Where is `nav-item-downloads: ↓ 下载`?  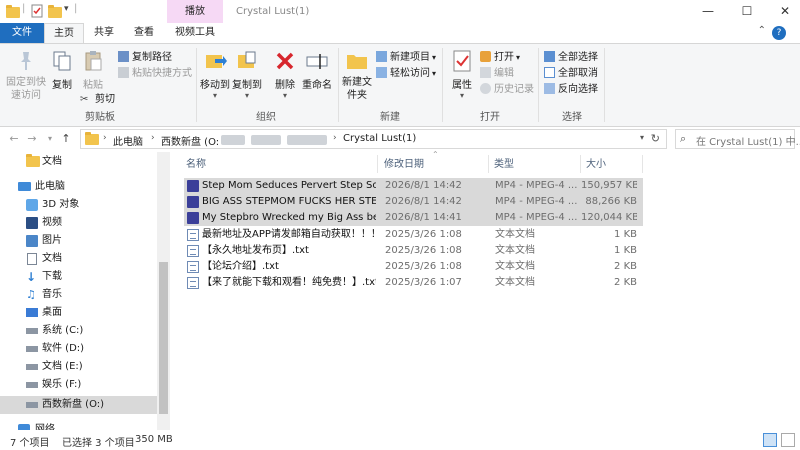
nav-item-downloads: ↓ 下载 is located at coordinates (78, 277).